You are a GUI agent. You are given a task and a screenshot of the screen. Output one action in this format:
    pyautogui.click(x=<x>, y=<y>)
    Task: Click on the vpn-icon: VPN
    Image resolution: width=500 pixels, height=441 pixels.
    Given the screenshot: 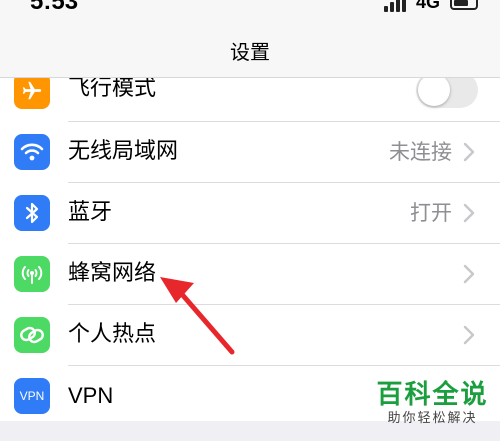 What is the action you would take?
    pyautogui.click(x=32, y=396)
    